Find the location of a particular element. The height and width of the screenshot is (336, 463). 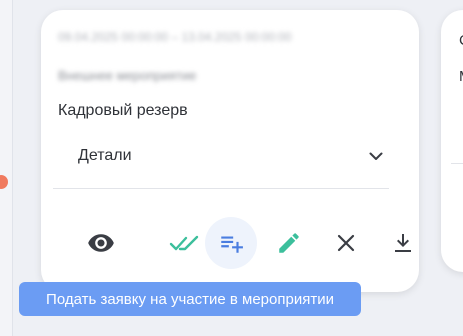

pencil-icon is located at coordinates (289, 243).